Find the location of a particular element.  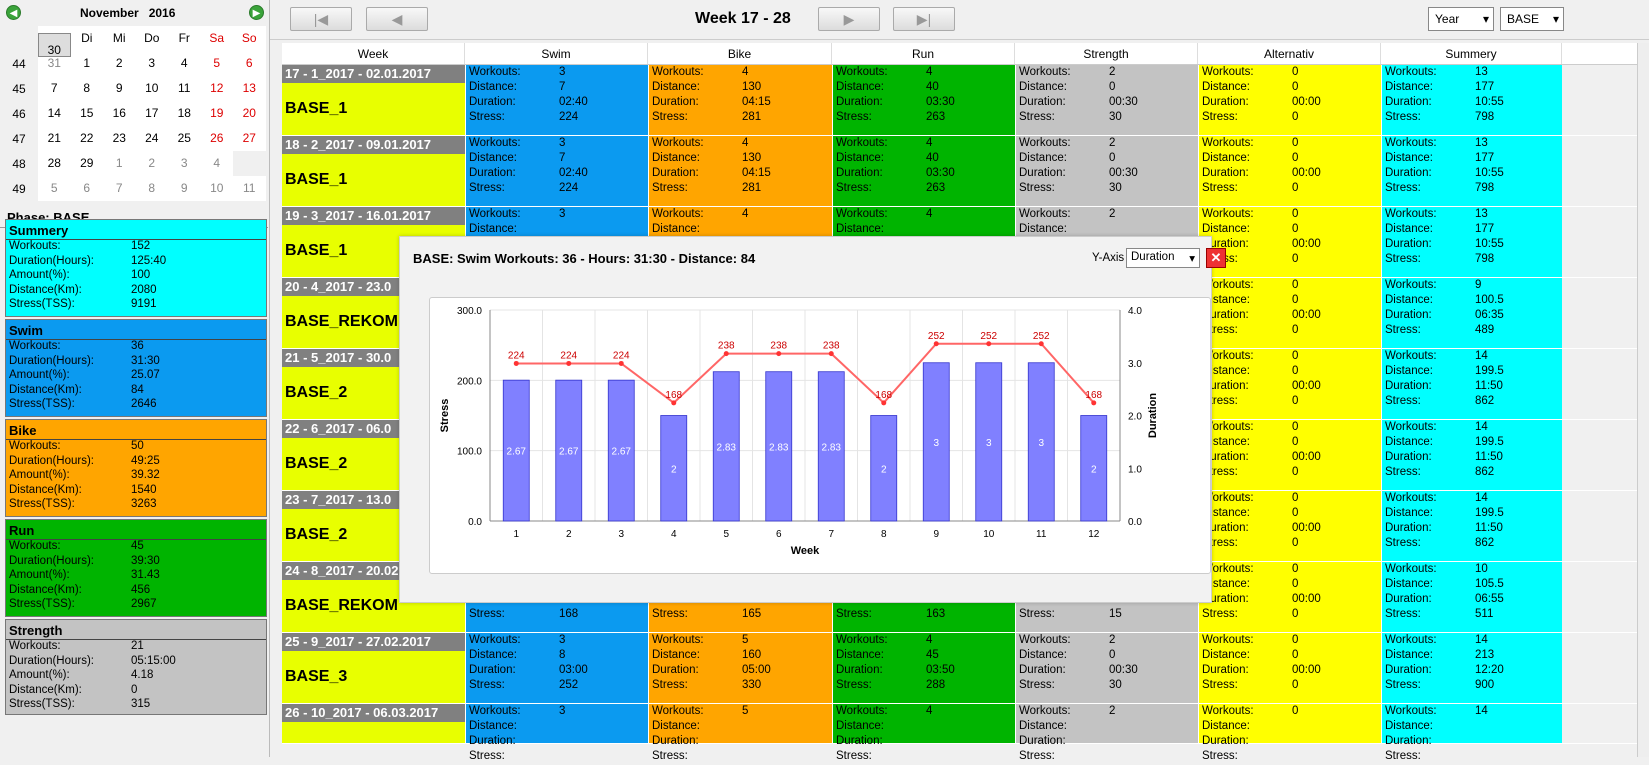

calendar-day: 24 is located at coordinates (152, 138).